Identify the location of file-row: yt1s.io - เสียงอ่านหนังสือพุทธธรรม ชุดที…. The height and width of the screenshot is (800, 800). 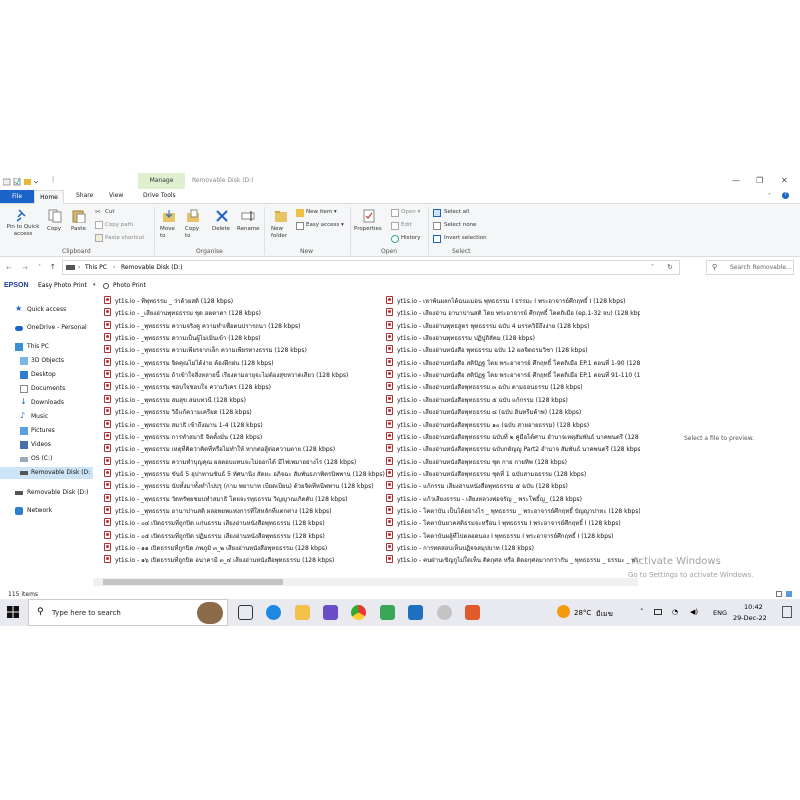
(513, 473).